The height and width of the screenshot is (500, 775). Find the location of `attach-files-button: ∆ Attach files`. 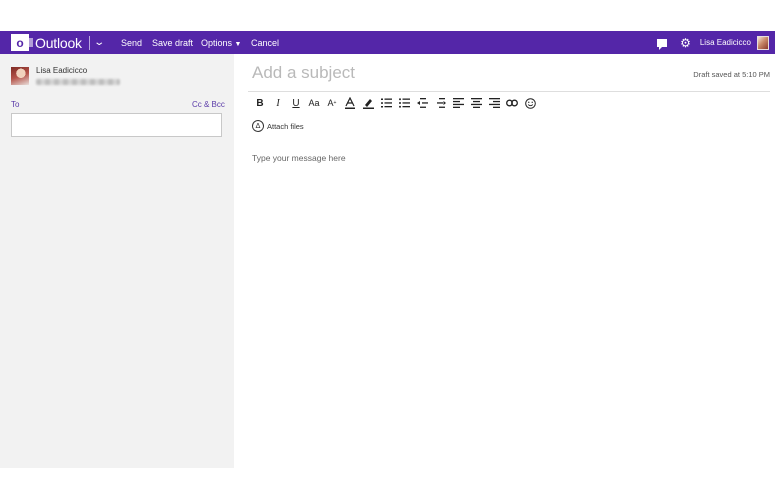

attach-files-button: ∆ Attach files is located at coordinates (278, 126).